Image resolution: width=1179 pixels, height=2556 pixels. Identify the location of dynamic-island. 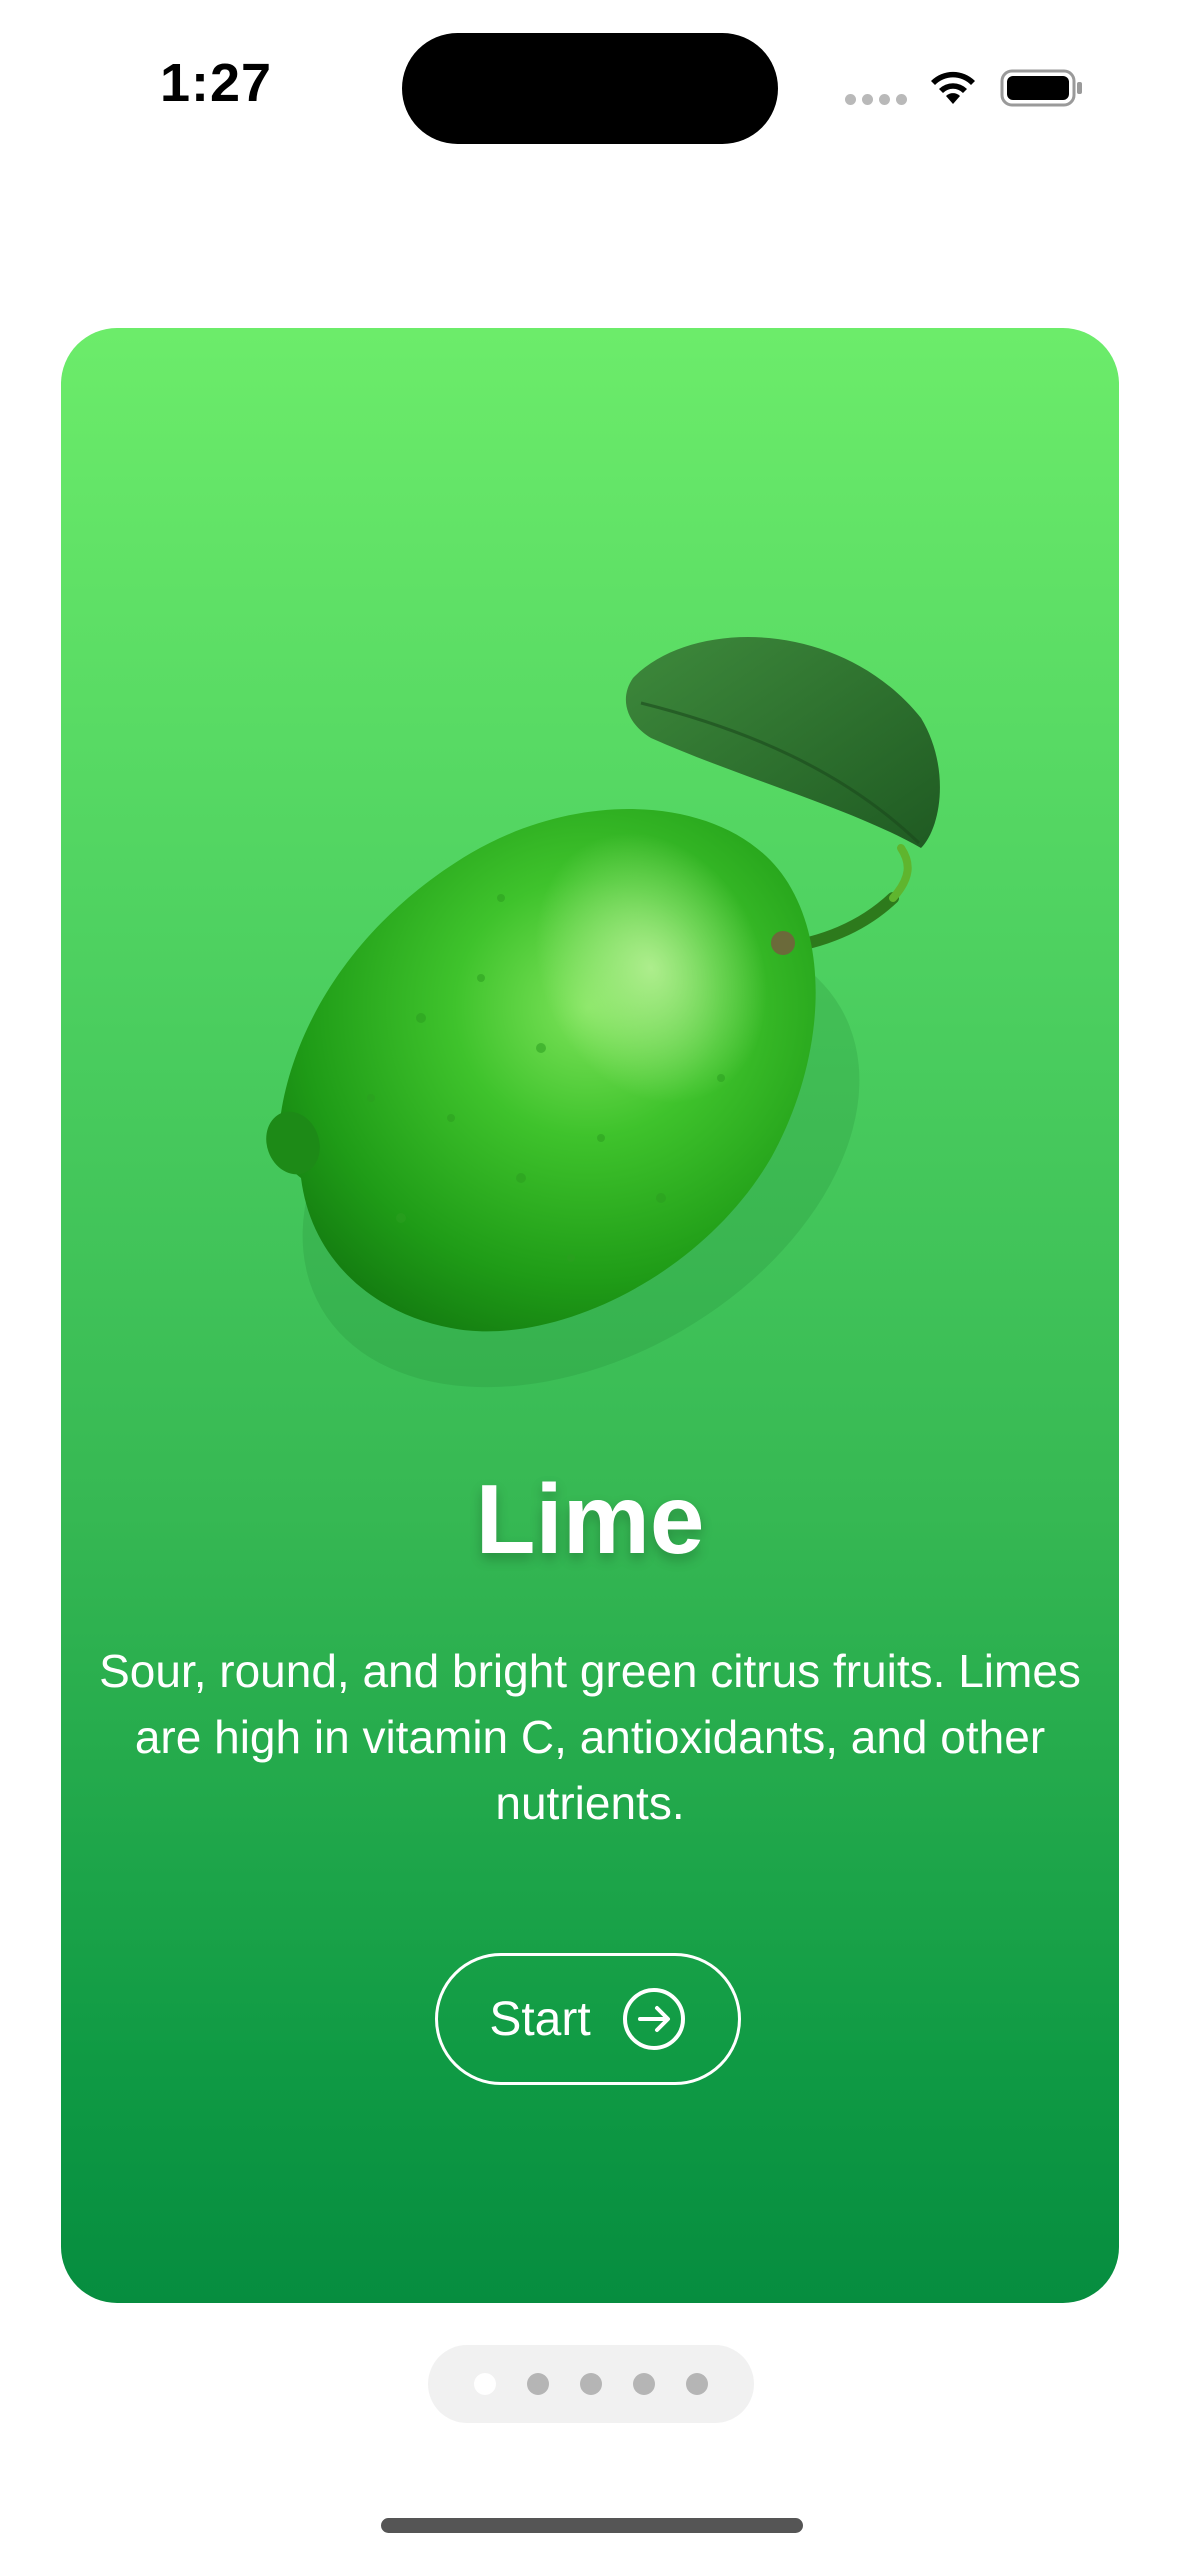
(590, 88).